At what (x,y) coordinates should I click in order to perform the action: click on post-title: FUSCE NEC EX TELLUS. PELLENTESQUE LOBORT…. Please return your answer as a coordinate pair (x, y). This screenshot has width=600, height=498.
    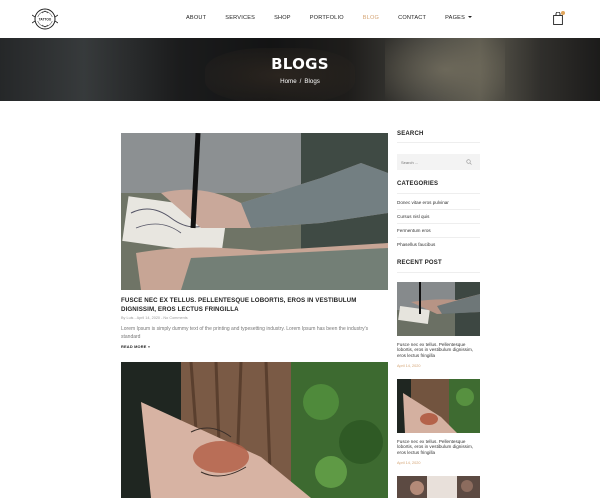
    Looking at the image, I should click on (256, 305).